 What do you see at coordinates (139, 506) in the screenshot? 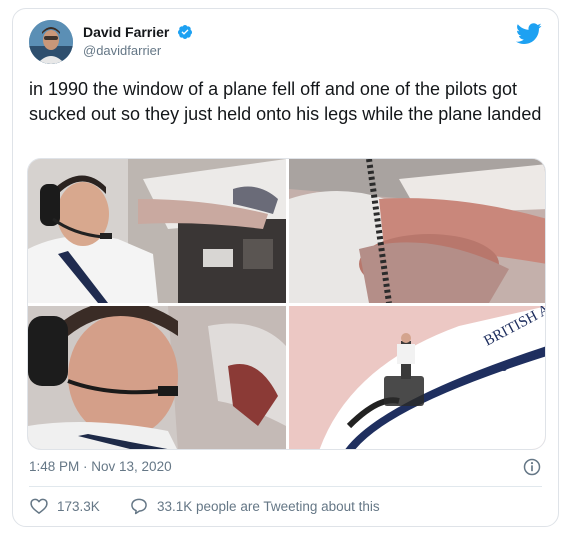
I see `comment-icon` at bounding box center [139, 506].